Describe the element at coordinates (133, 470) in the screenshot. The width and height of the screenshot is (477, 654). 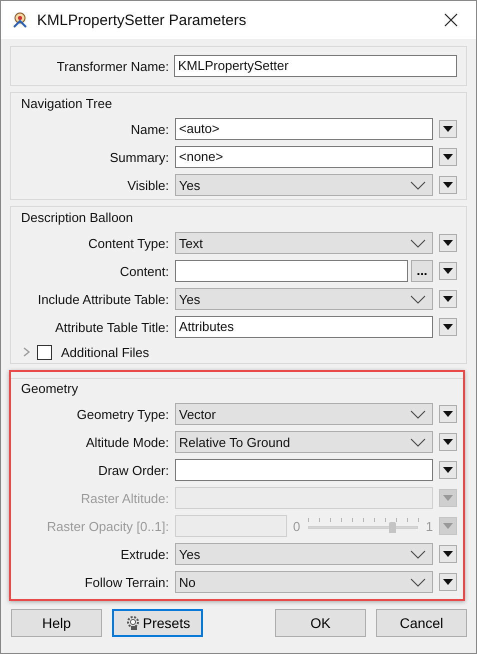
I see `field-label: Draw Order:` at that location.